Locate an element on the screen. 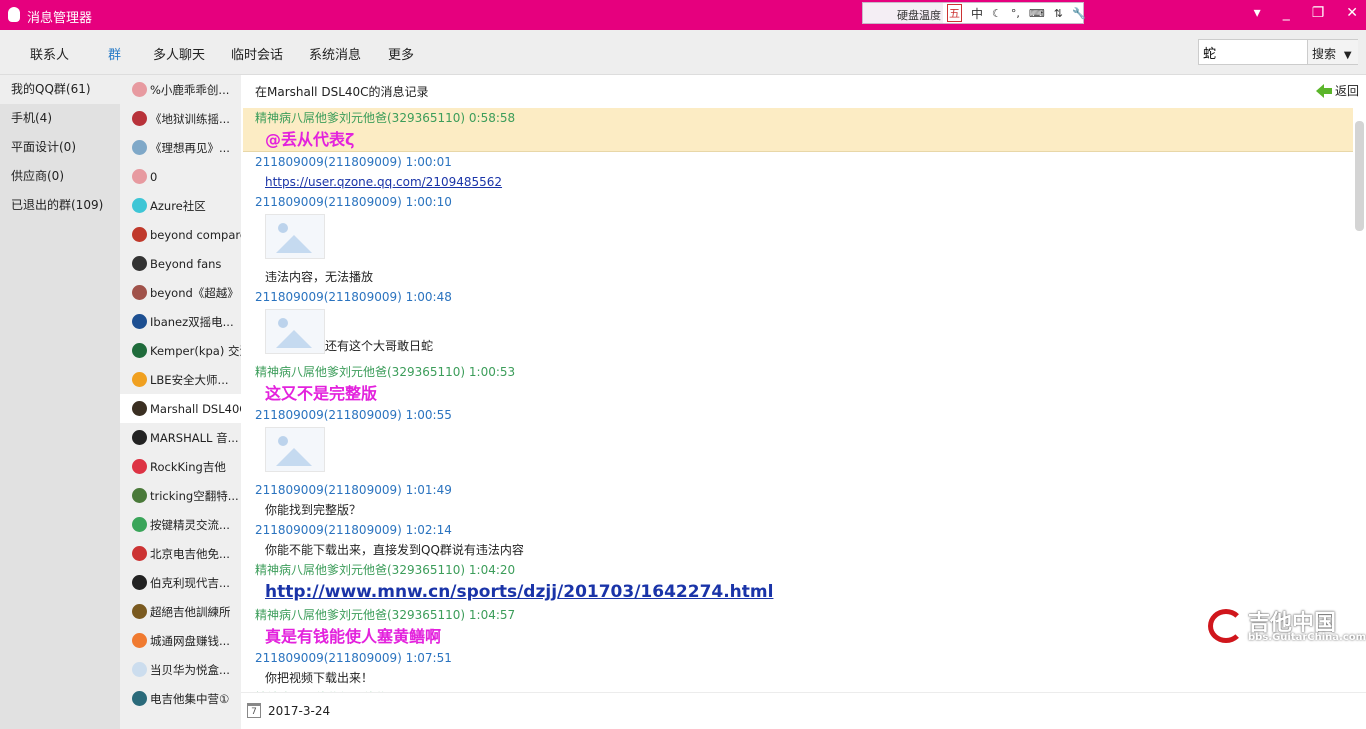 The height and width of the screenshot is (729, 1366). message-text: 你把视频下载出来！ is located at coordinates (319, 678).